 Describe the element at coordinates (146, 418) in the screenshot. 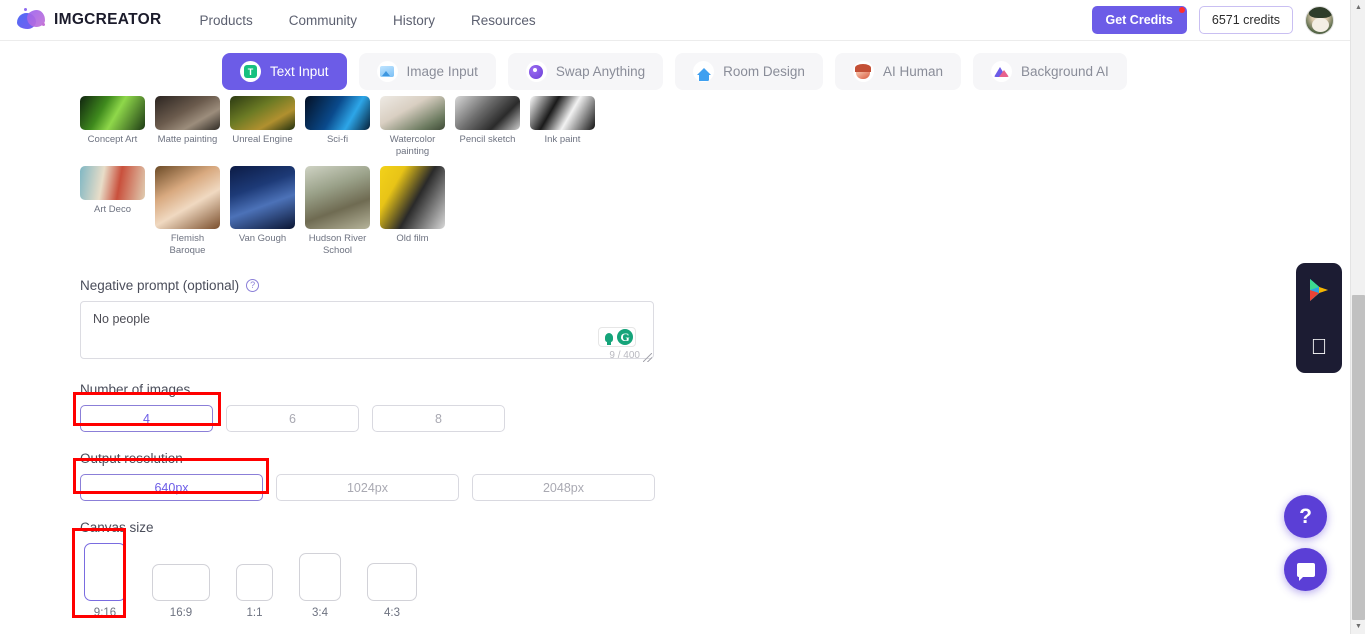

I see `number-of-images-option-4: 4` at that location.